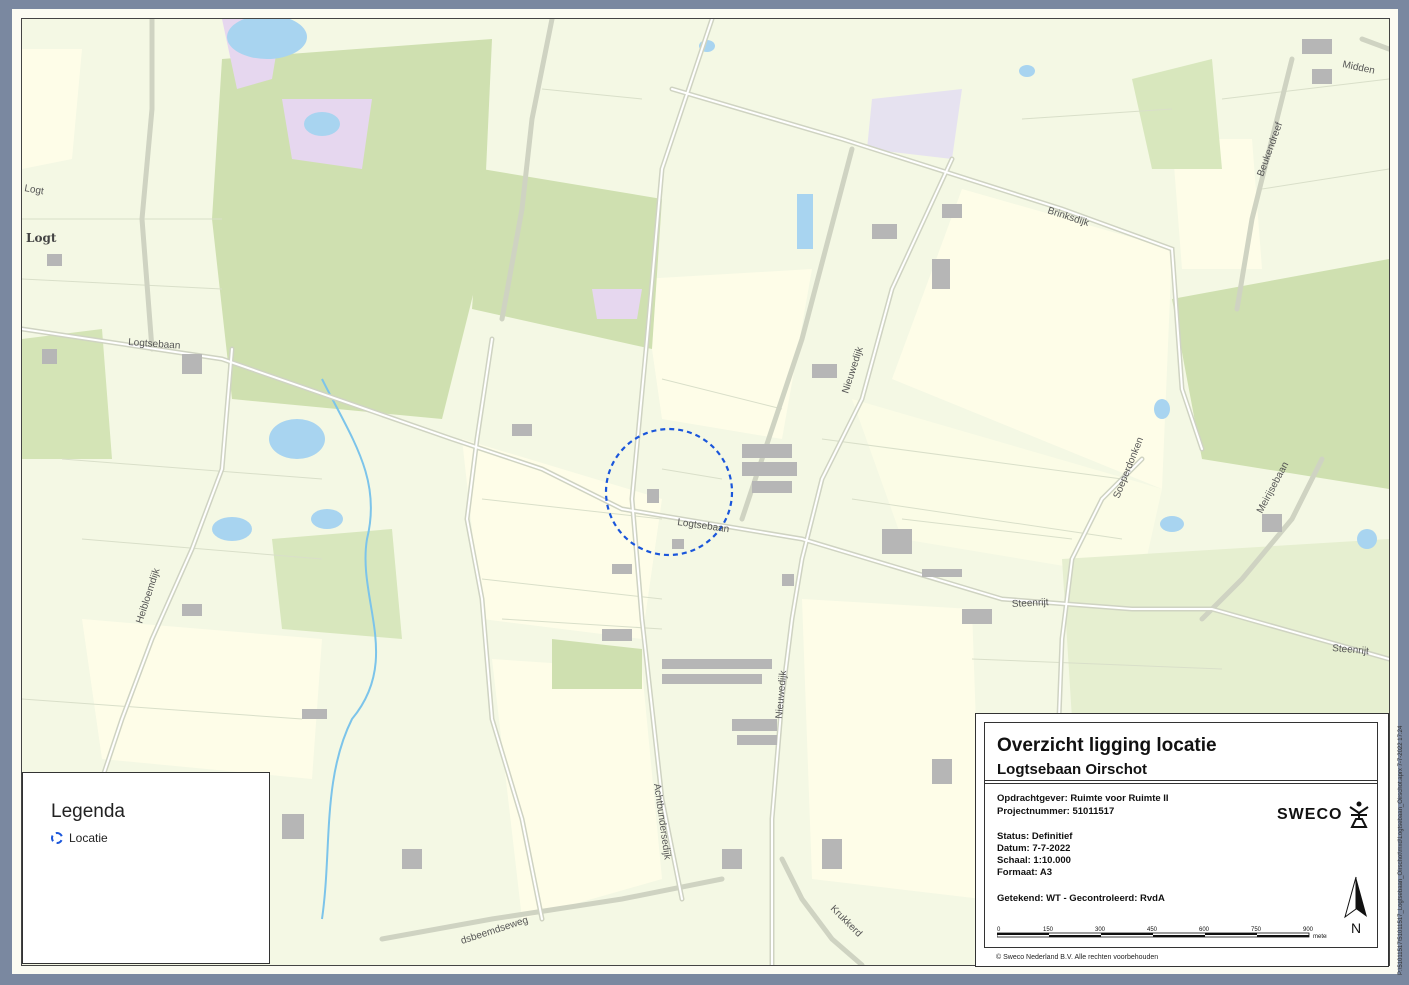 This screenshot has height=985, width=1409. What do you see at coordinates (1256, 930) in the screenshot?
I see `scale-tick: 750` at bounding box center [1256, 930].